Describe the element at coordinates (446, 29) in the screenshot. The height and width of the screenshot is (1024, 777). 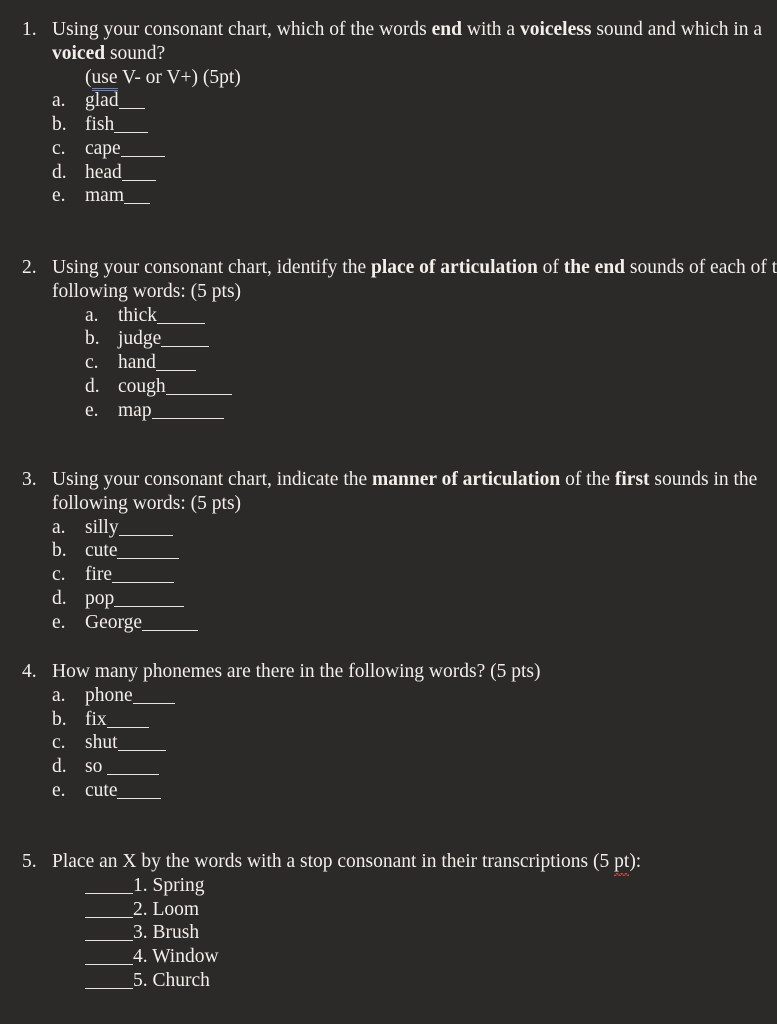
I see `prompt-emphasis: end` at that location.